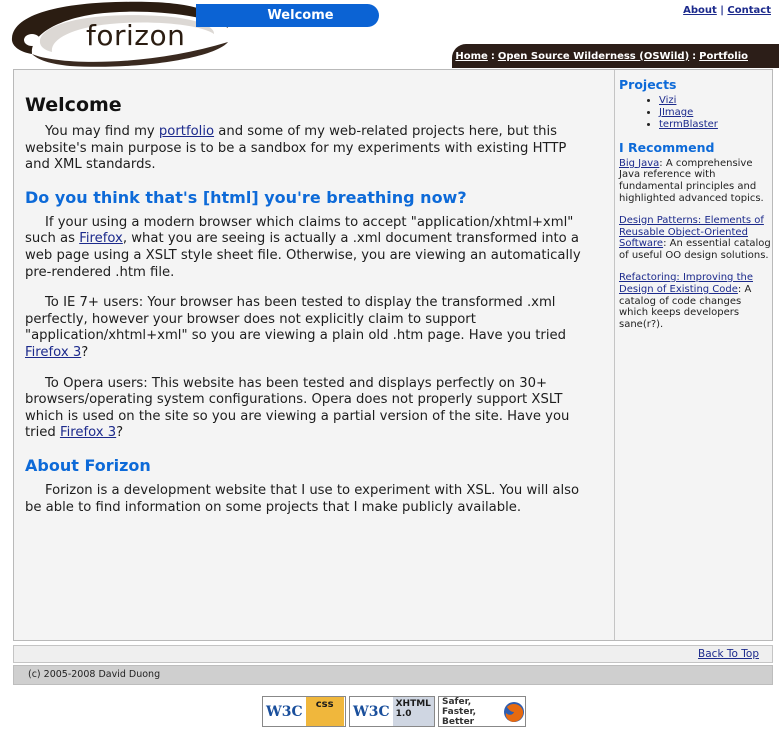  Describe the element at coordinates (728, 654) in the screenshot. I see `back-to-top-link: Back To Top` at that location.